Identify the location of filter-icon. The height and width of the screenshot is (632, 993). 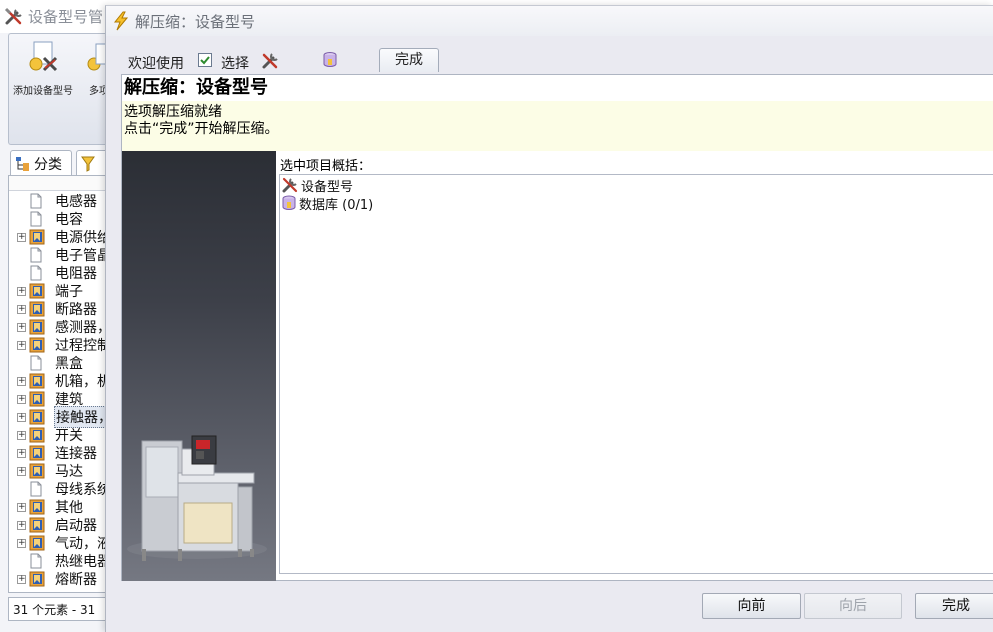
(88, 164).